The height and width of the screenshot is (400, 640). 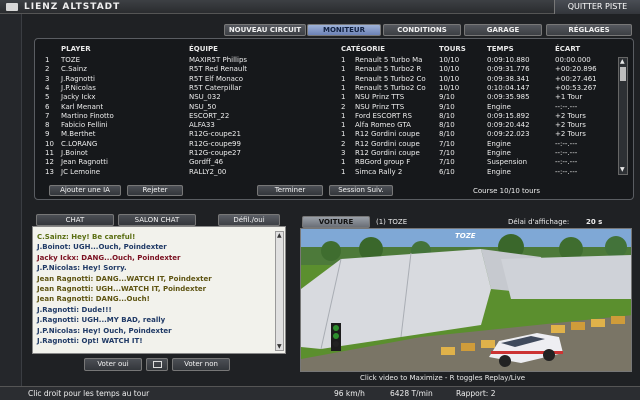 I want to click on results-cell: 10/10, so click(x=449, y=69).